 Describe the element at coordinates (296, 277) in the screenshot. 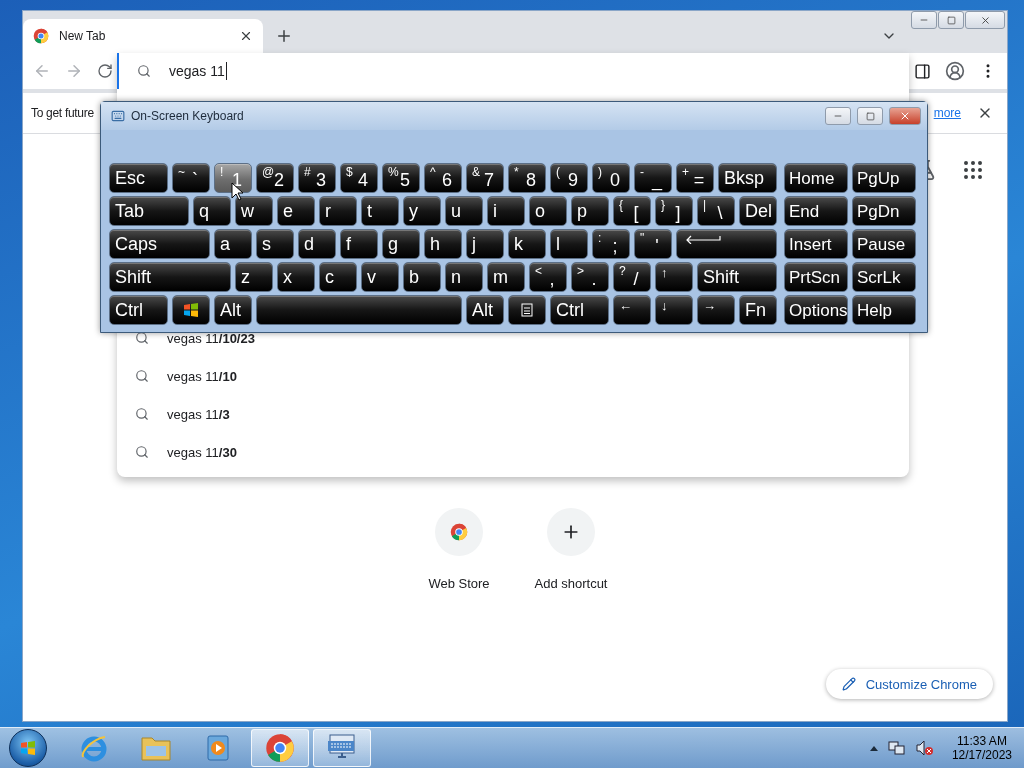

I see `keyboard-key: x` at that location.